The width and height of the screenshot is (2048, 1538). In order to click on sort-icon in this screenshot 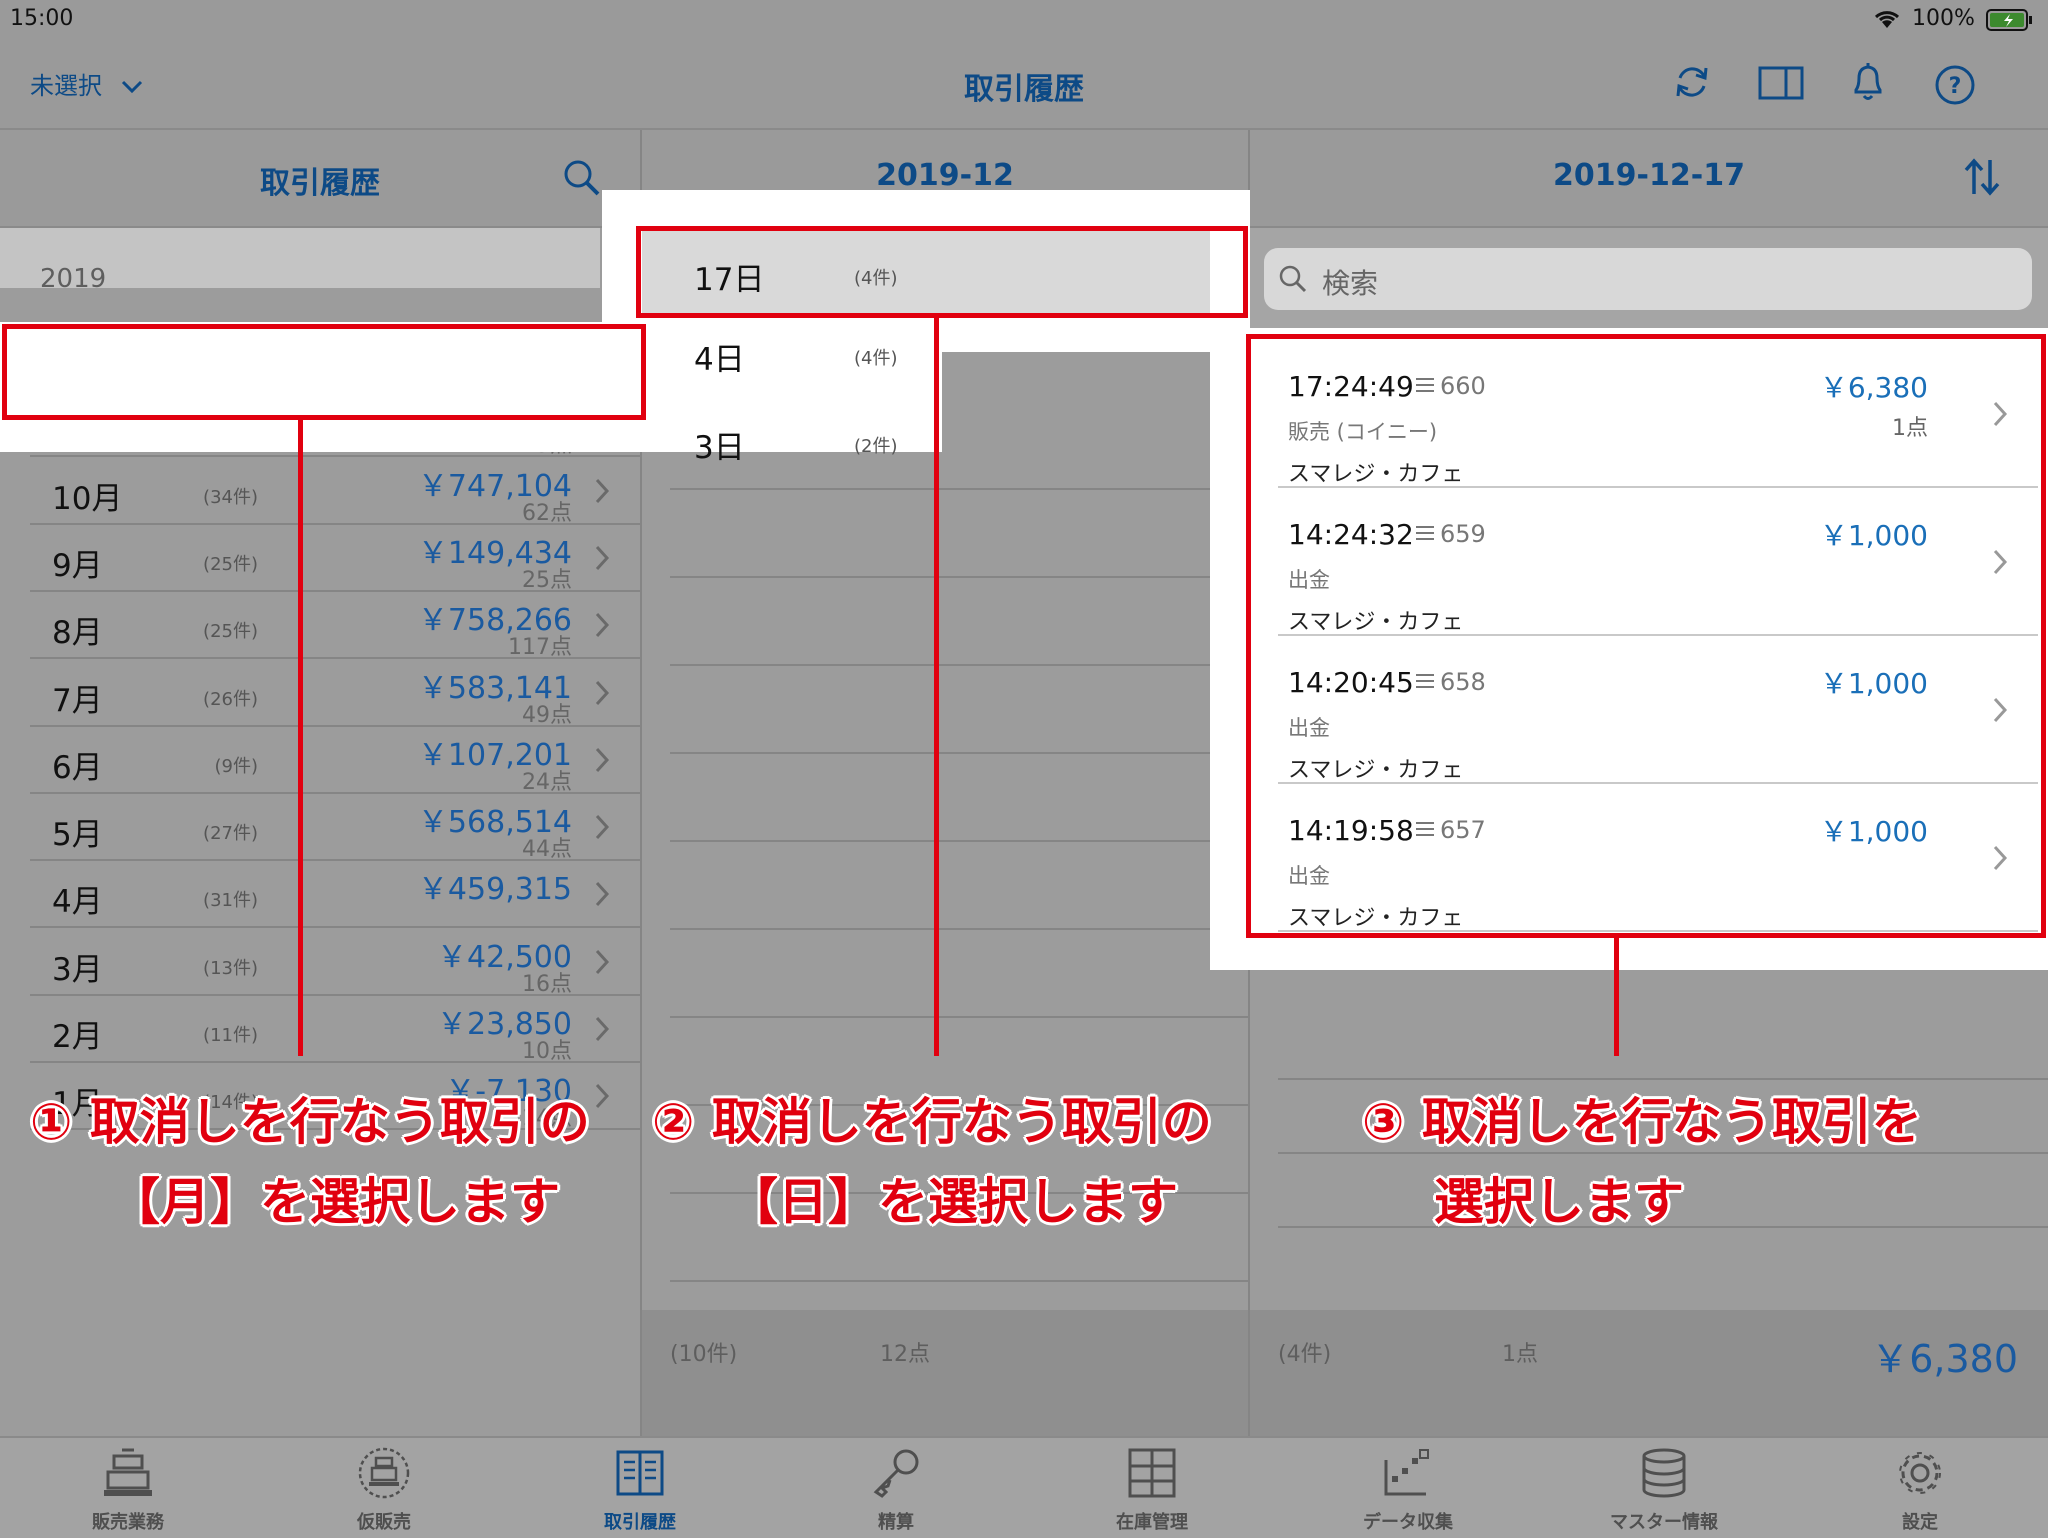, I will do `click(1982, 179)`.